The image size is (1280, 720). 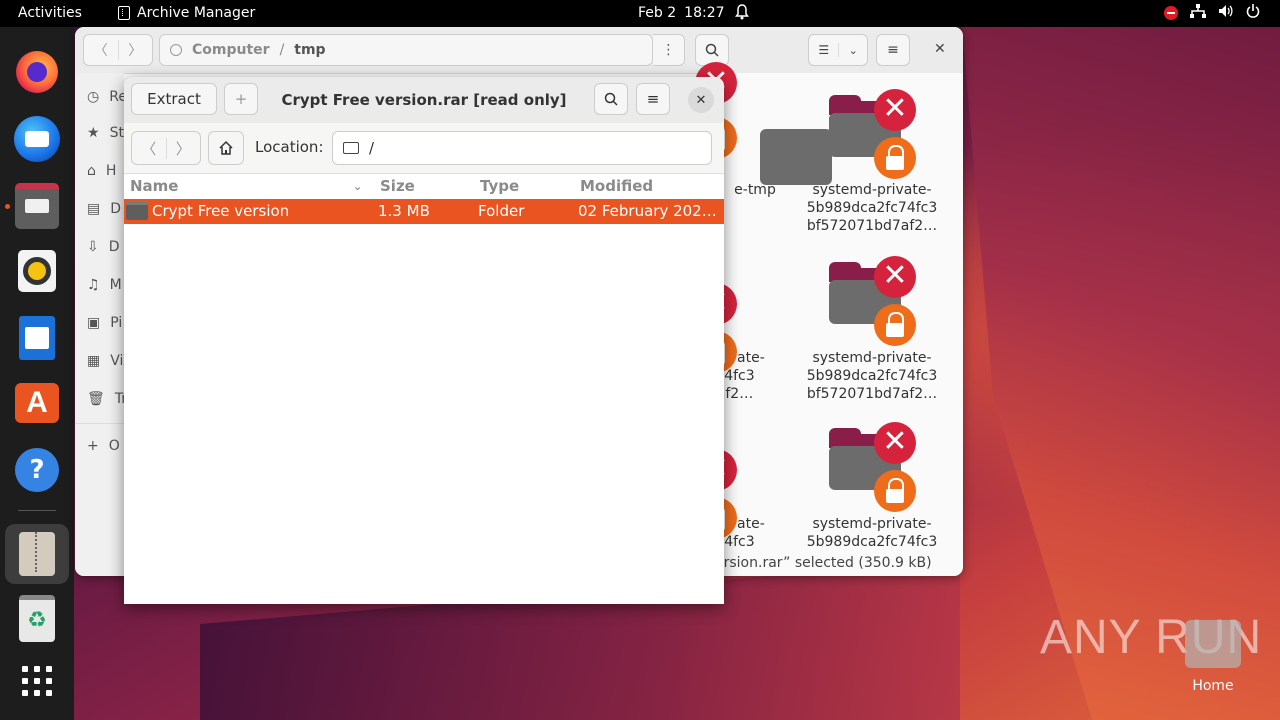 What do you see at coordinates (37, 206) in the screenshot?
I see `dock-files` at bounding box center [37, 206].